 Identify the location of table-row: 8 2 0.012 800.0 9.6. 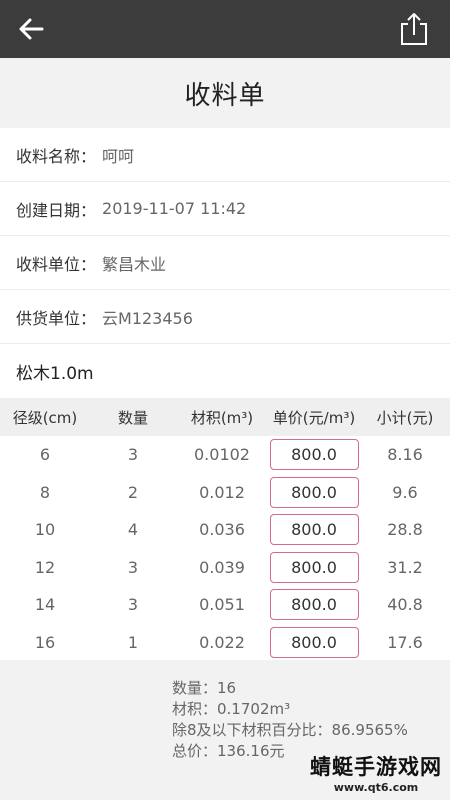
(225, 493).